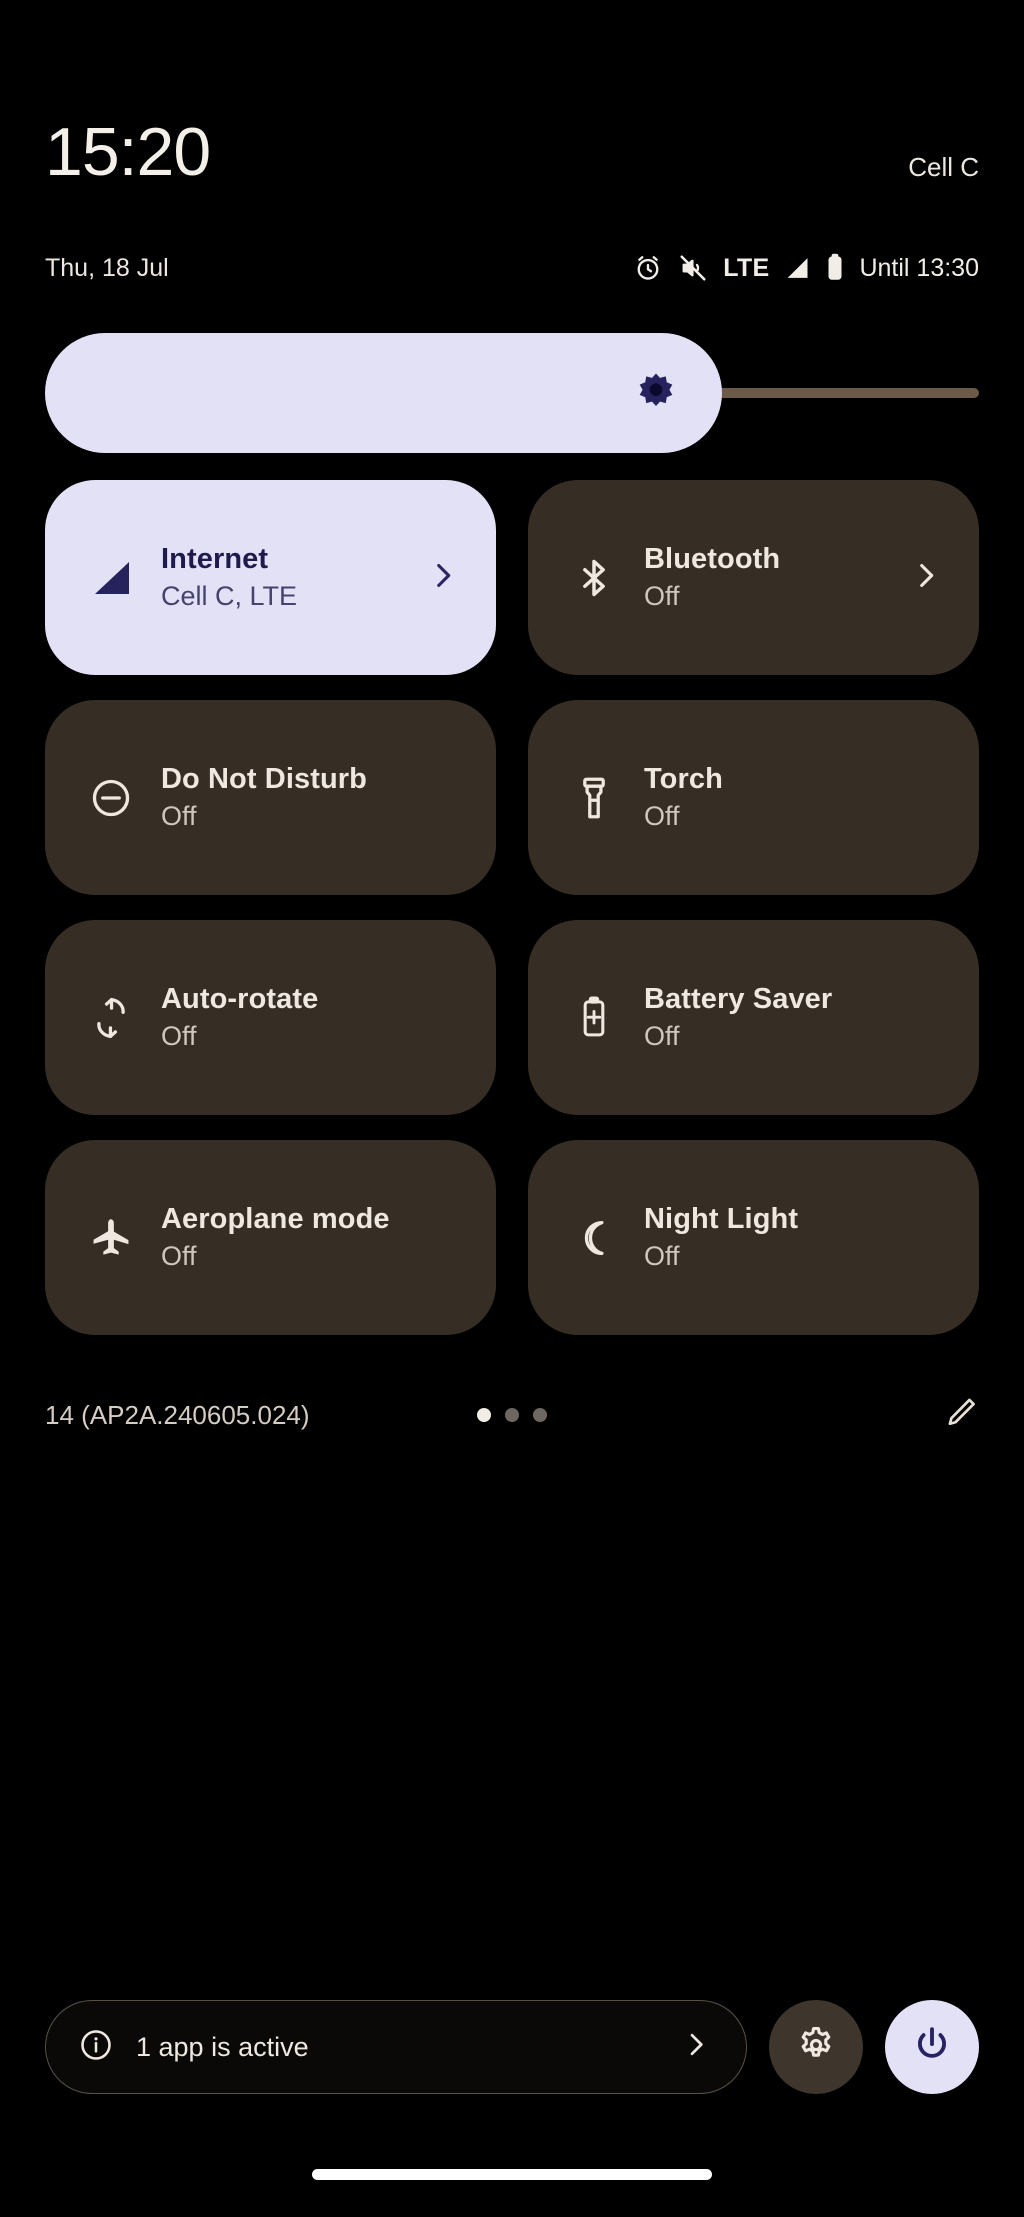 The height and width of the screenshot is (2217, 1024). I want to click on status-icon-group: LTE Until 13:30, so click(806, 268).